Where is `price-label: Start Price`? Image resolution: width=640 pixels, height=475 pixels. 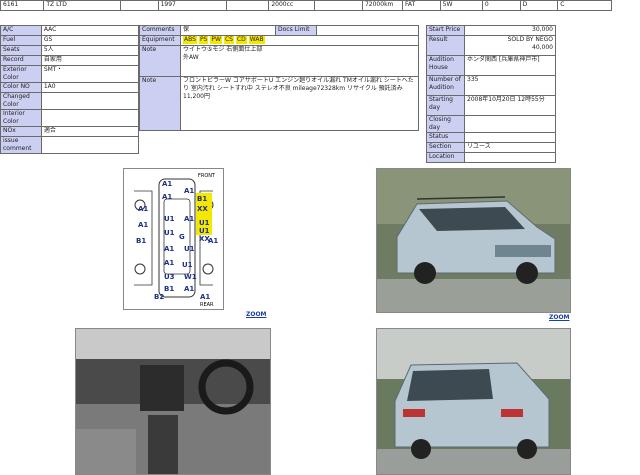
price-label: Start Price is located at coordinates (445, 30).